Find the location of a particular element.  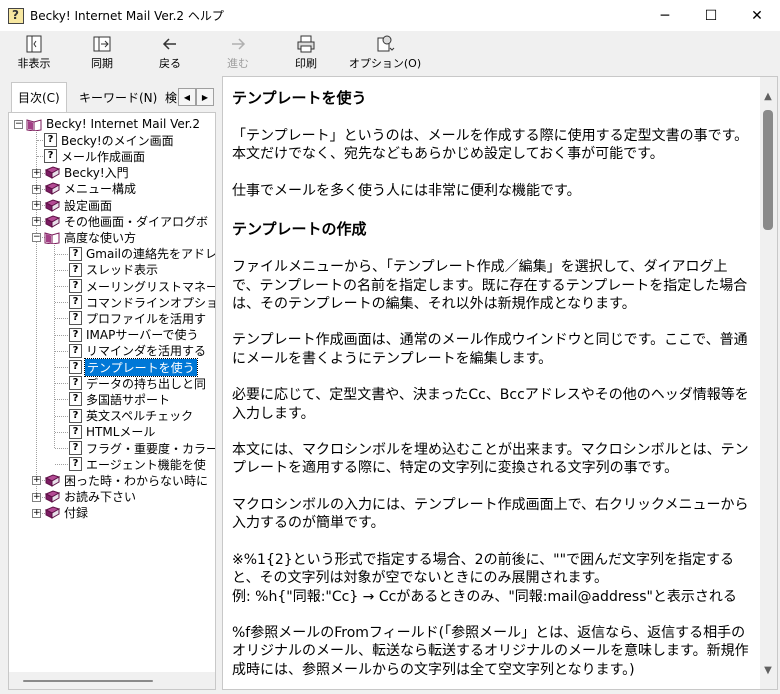

tree-item: 高度な使い方 is located at coordinates (90, 237).